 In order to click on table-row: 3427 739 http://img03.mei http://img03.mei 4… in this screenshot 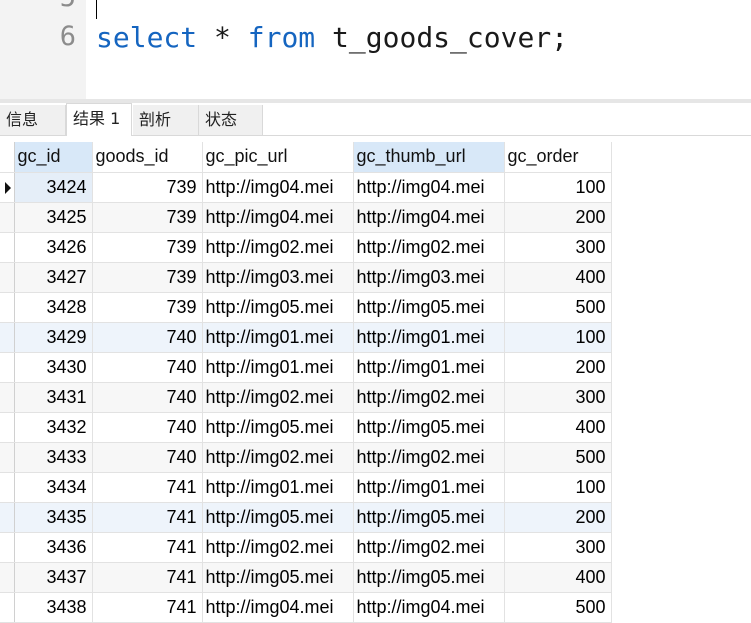, I will do `click(306, 277)`.